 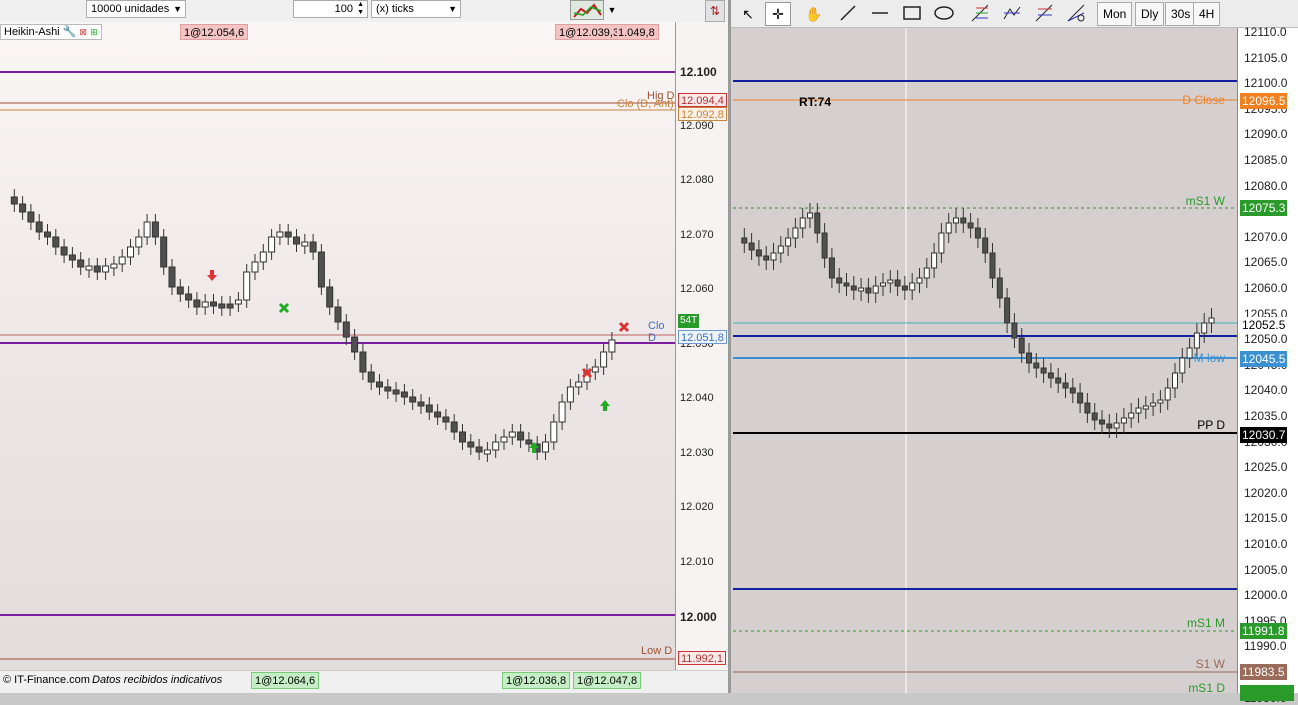 What do you see at coordinates (1263, 631) in the screenshot?
I see `axis-tag-ms1-m: 11991.8` at bounding box center [1263, 631].